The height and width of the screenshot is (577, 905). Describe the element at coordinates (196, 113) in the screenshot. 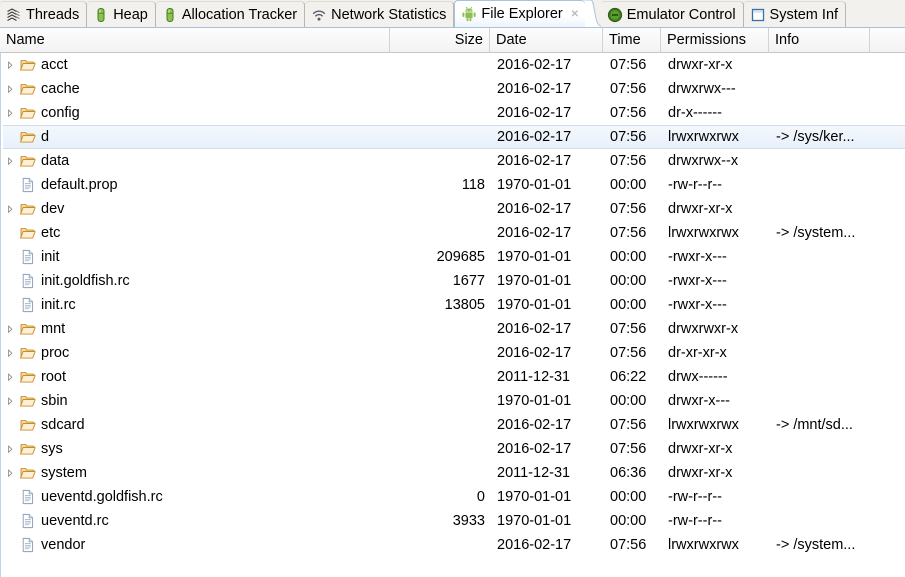

I see `cell-name: config` at that location.